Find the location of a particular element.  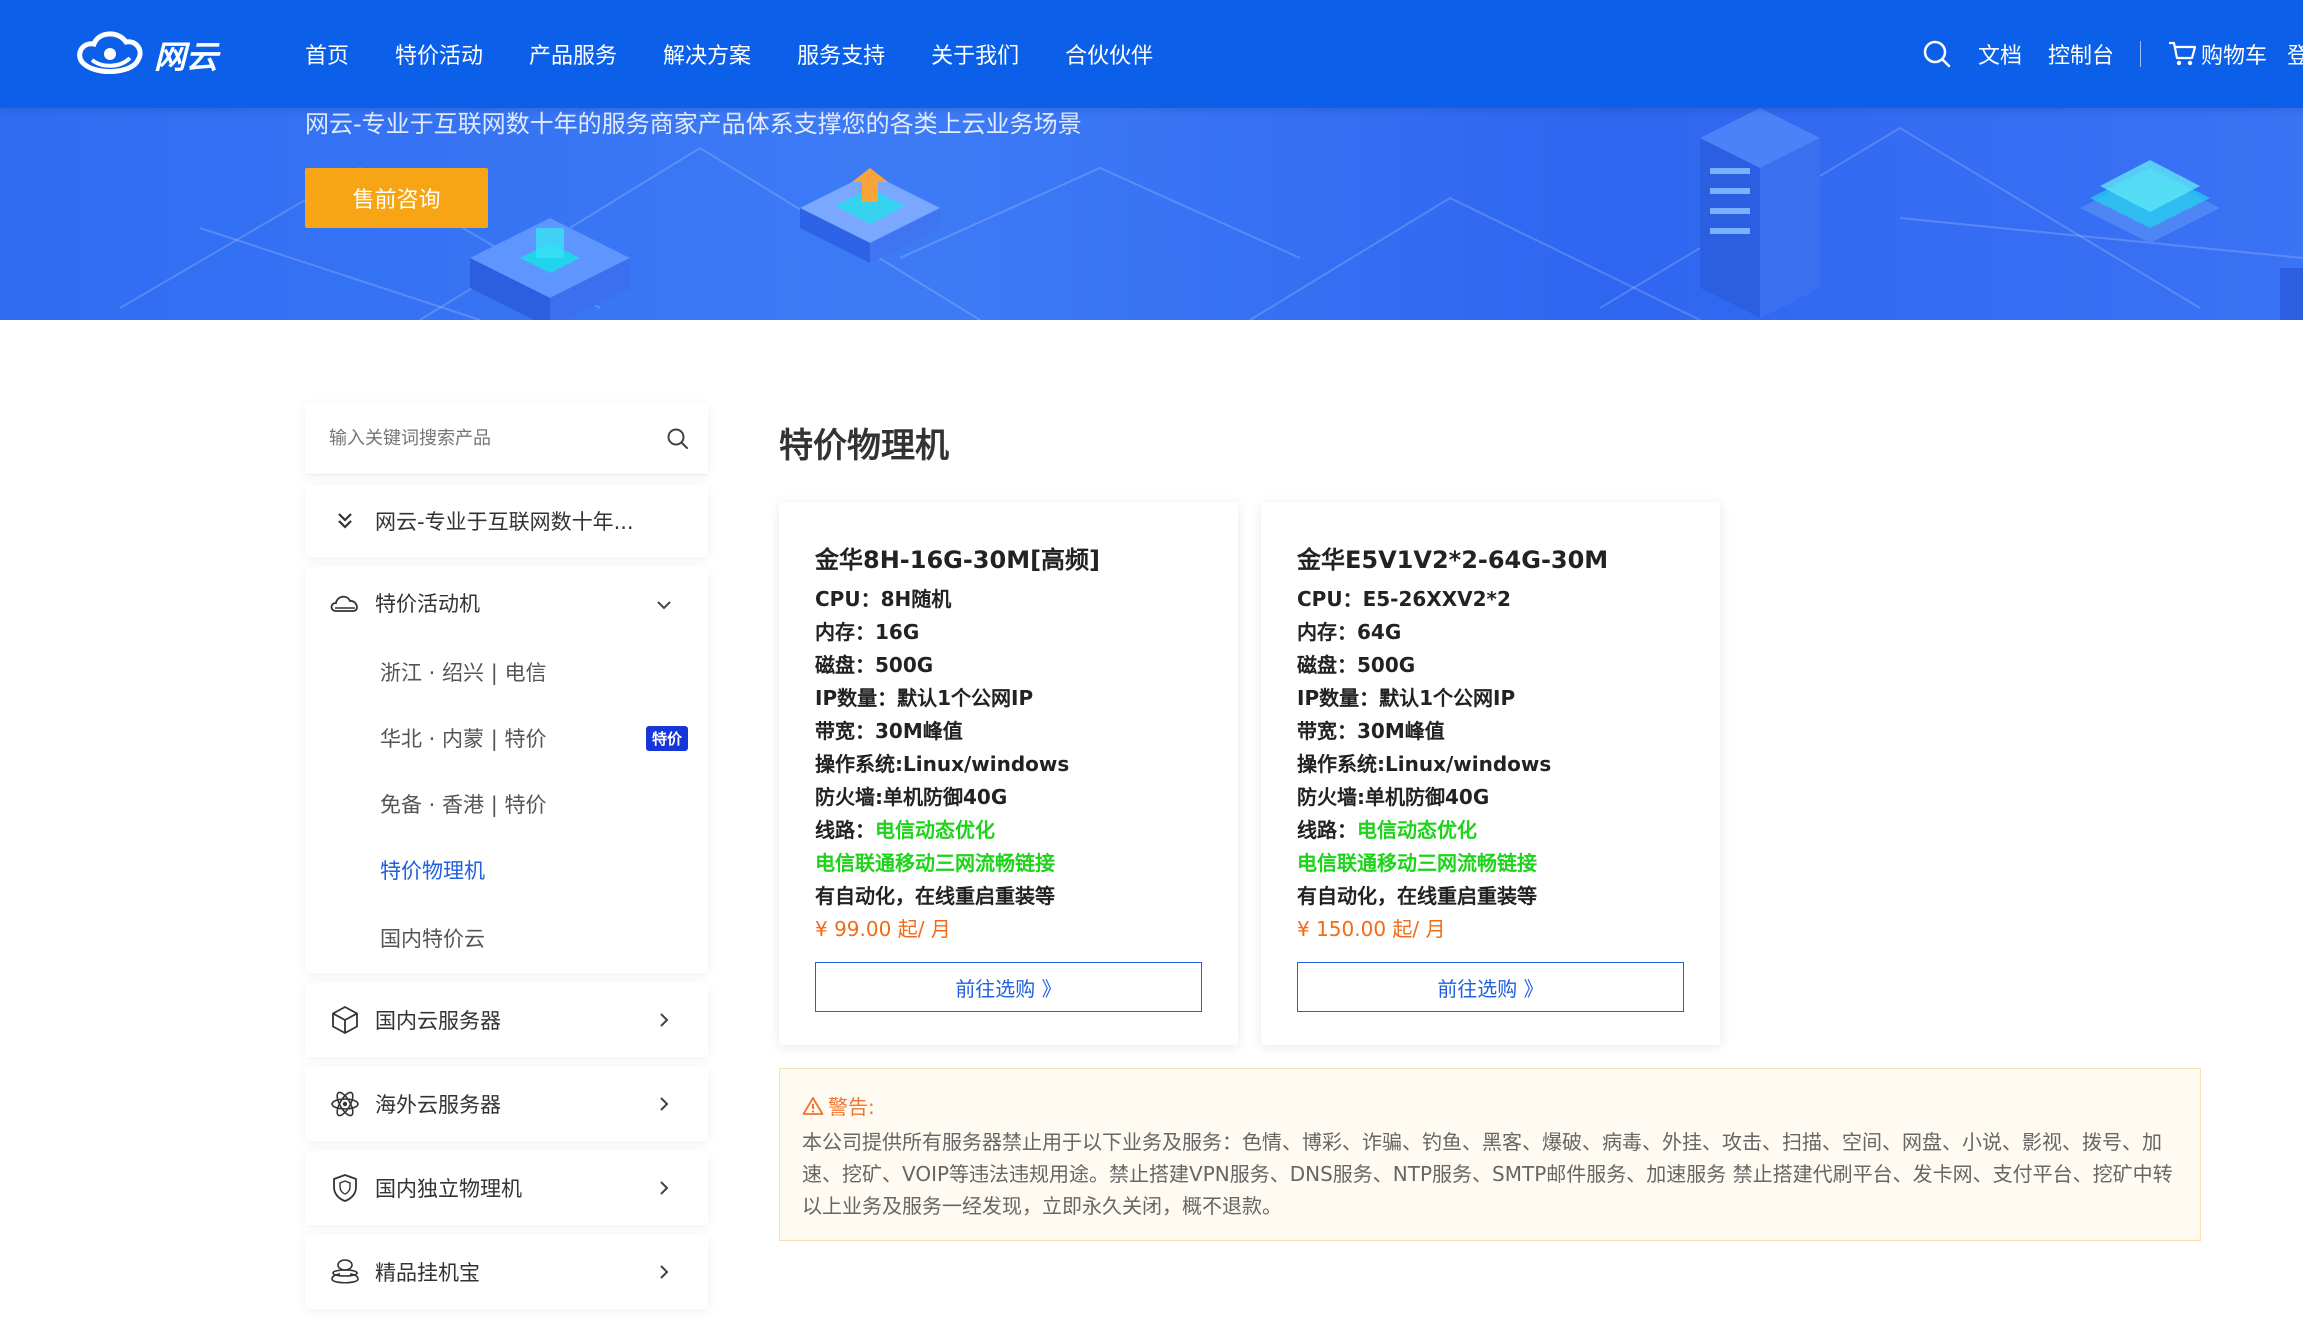

nav-solutions: 解决方案 is located at coordinates (707, 54).